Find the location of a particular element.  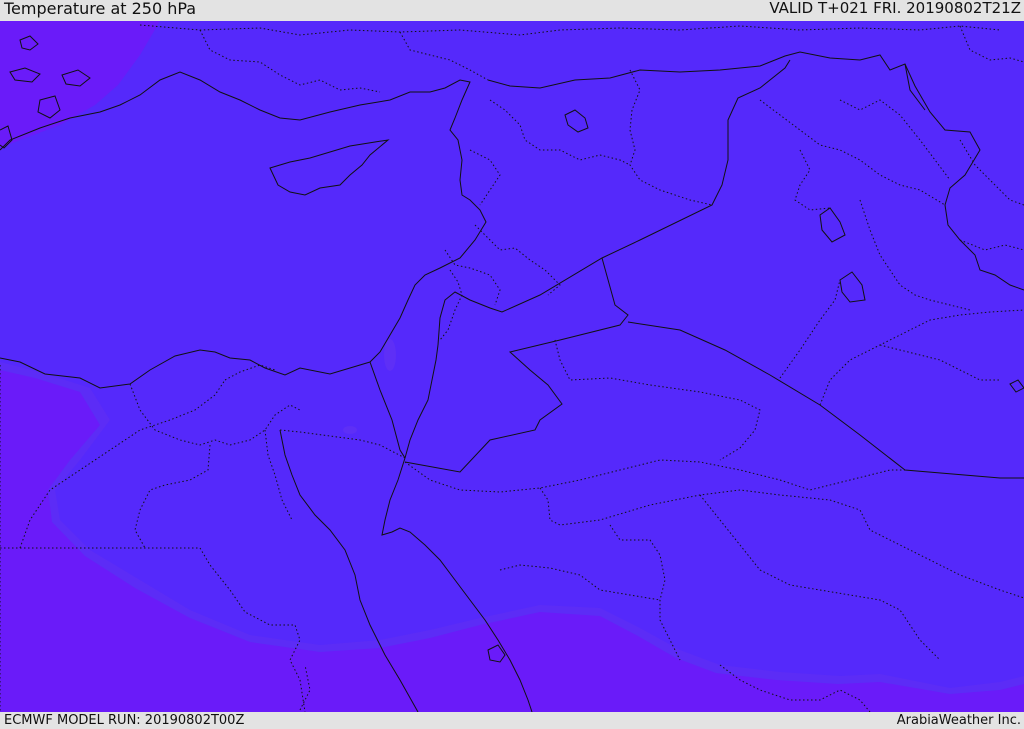

map-title: Temperature at 250 hPa is located at coordinates (100, 9).